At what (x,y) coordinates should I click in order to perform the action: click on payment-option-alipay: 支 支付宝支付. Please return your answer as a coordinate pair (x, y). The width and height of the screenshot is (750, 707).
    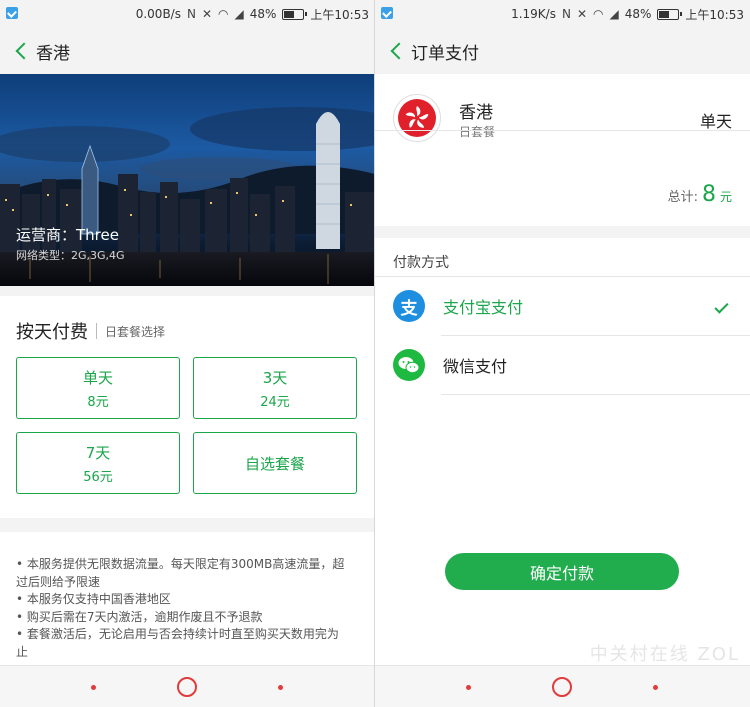
    Looking at the image, I should click on (562, 306).